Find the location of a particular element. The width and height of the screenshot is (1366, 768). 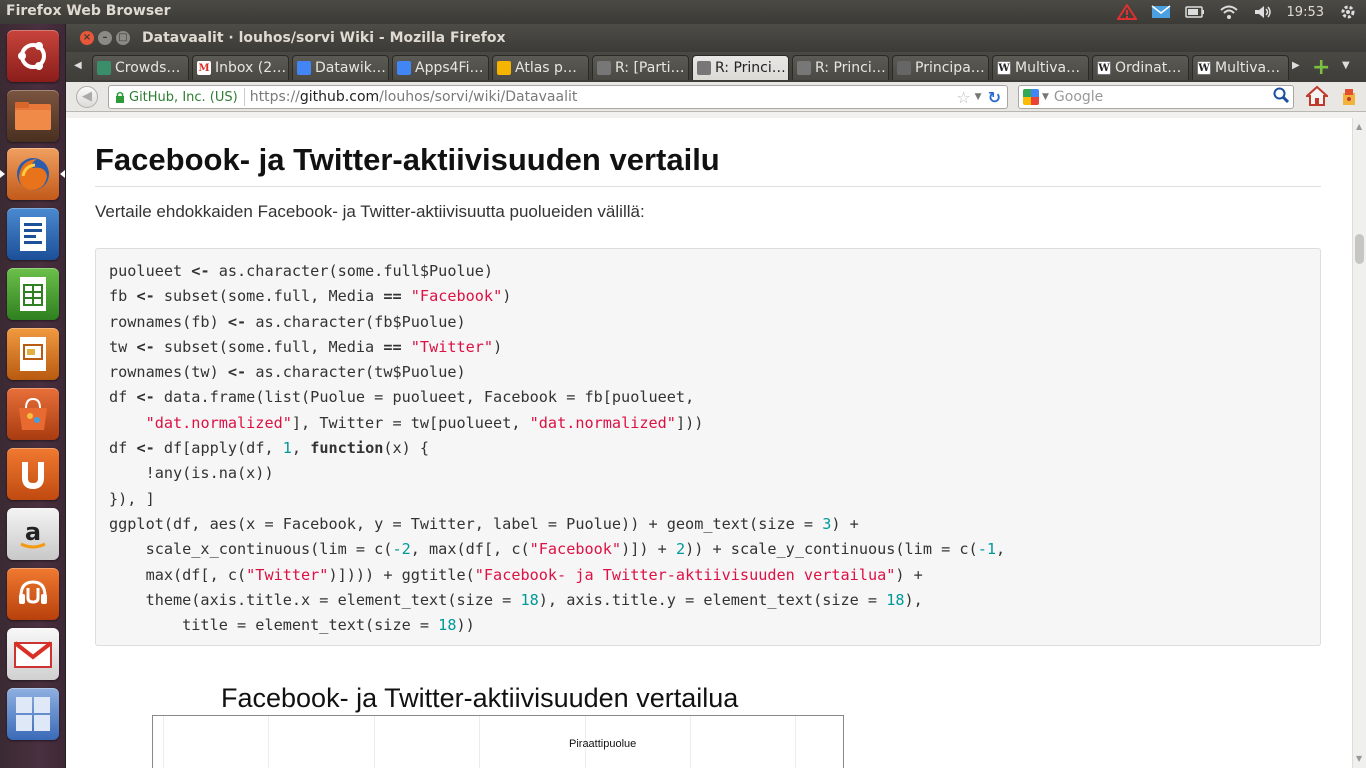

search-icon is located at coordinates (1281, 97).